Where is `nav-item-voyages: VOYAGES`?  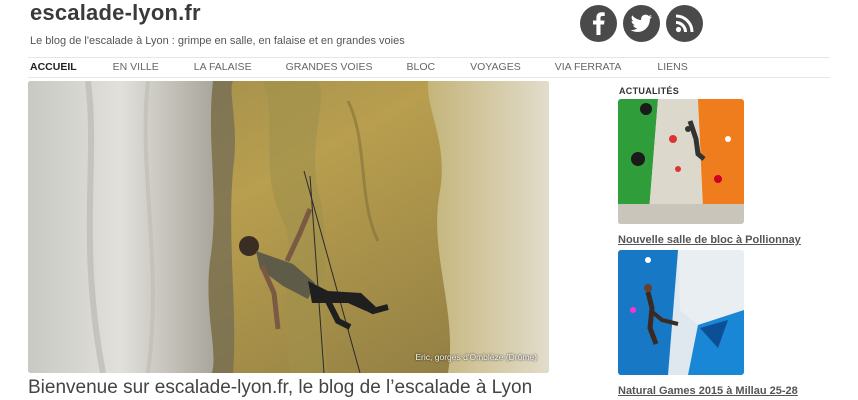 nav-item-voyages: VOYAGES is located at coordinates (495, 69).